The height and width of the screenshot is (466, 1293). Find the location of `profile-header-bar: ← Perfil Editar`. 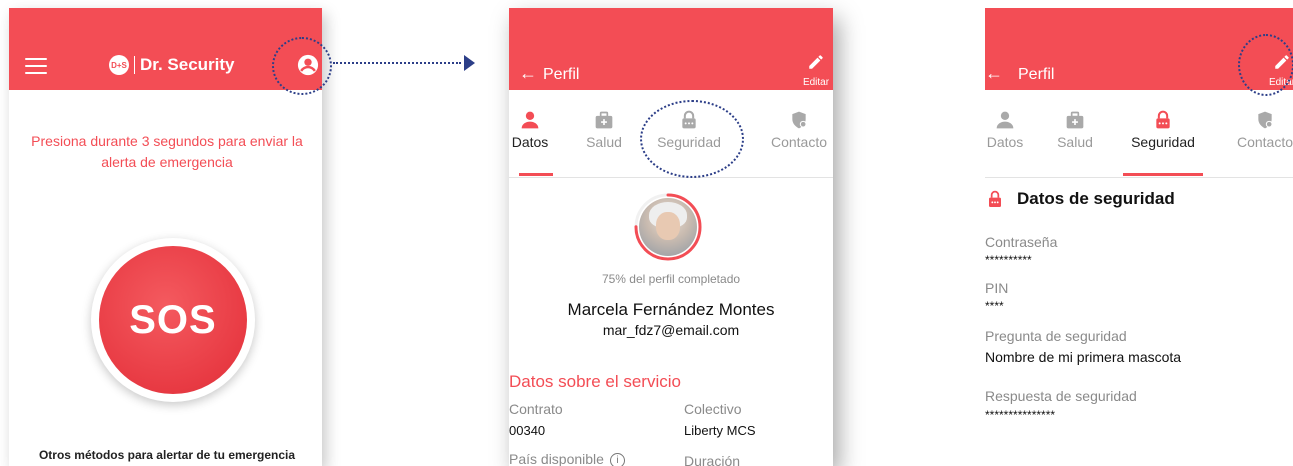

profile-header-bar: ← Perfil Editar is located at coordinates (671, 49).